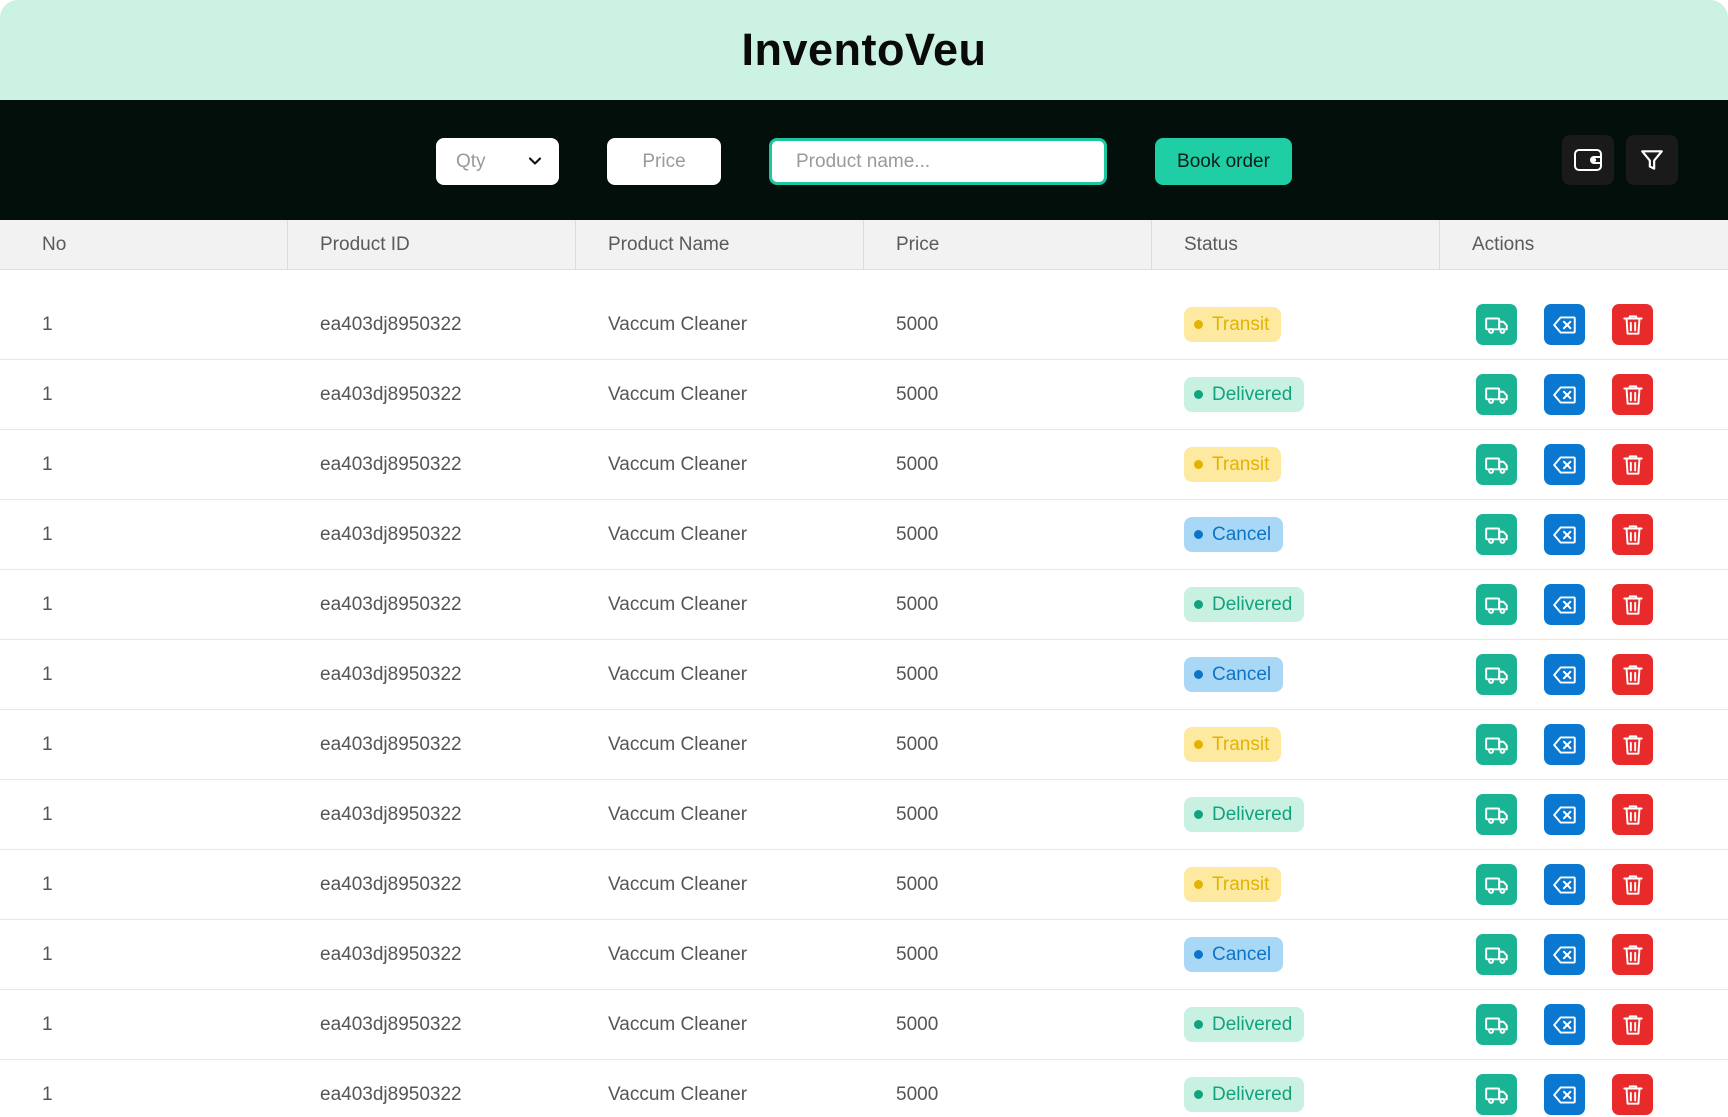 This screenshot has height=1117, width=1728. What do you see at coordinates (1234, 534) in the screenshot?
I see `status-badge: Cancel` at bounding box center [1234, 534].